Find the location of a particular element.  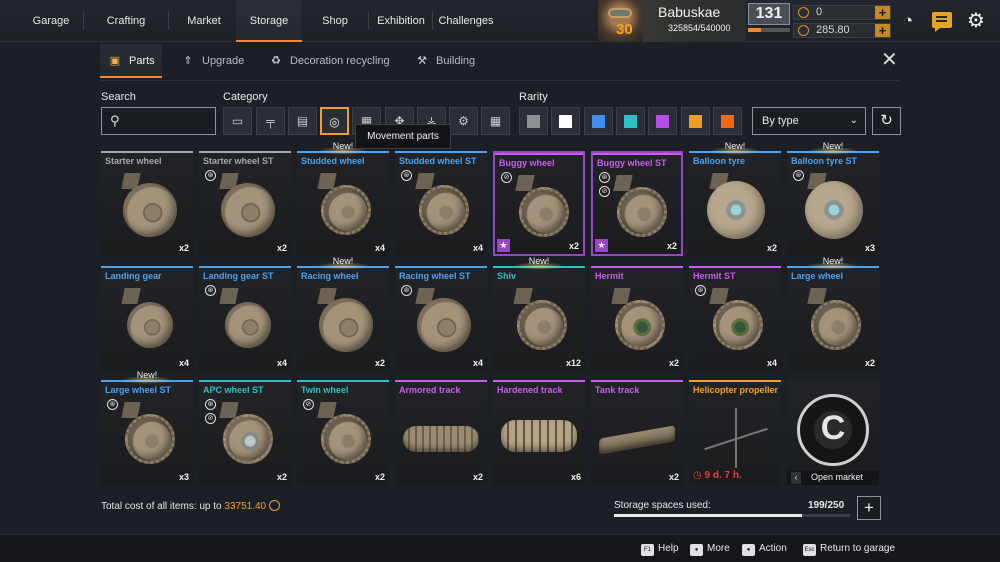

part-card: New! Balloon tyre ST ⊛ x3 is located at coordinates (833, 198).